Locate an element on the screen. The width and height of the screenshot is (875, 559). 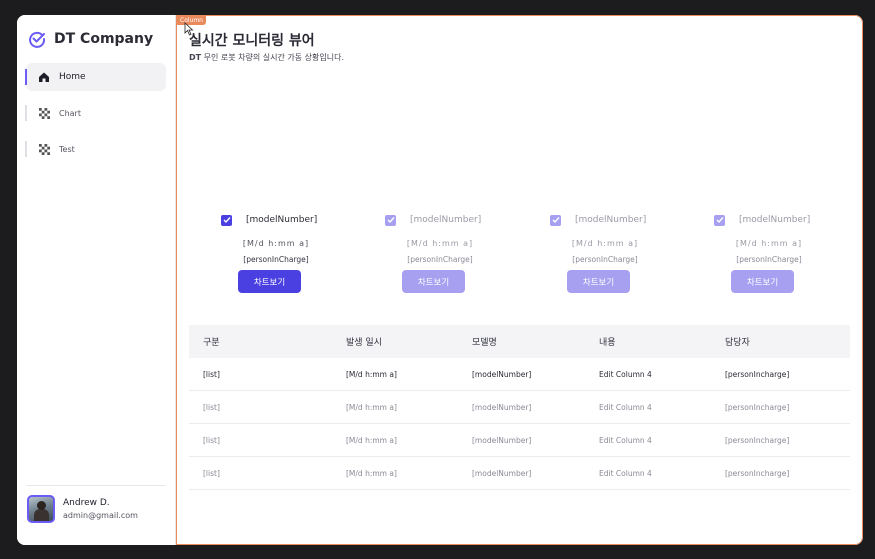
page-title: 실시간 모니터링 뷰어 is located at coordinates (252, 41).